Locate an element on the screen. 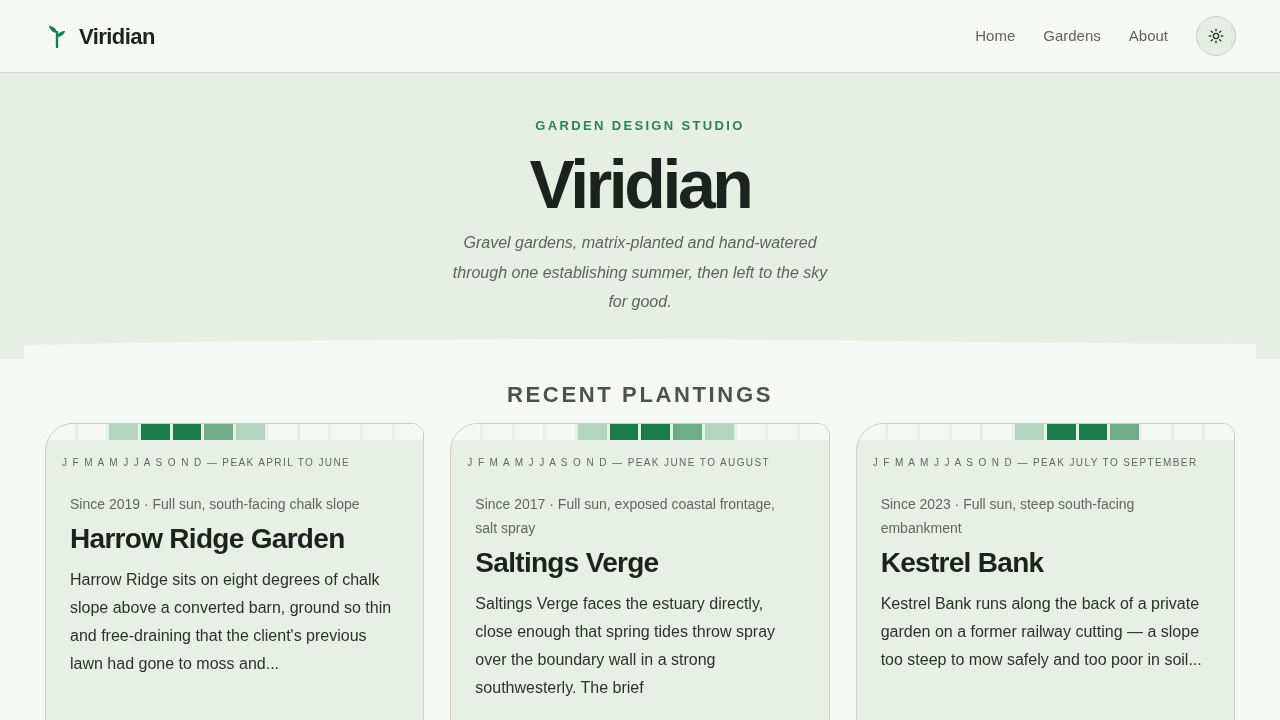 The image size is (1280, 720). brand-name: Viridian is located at coordinates (117, 36).